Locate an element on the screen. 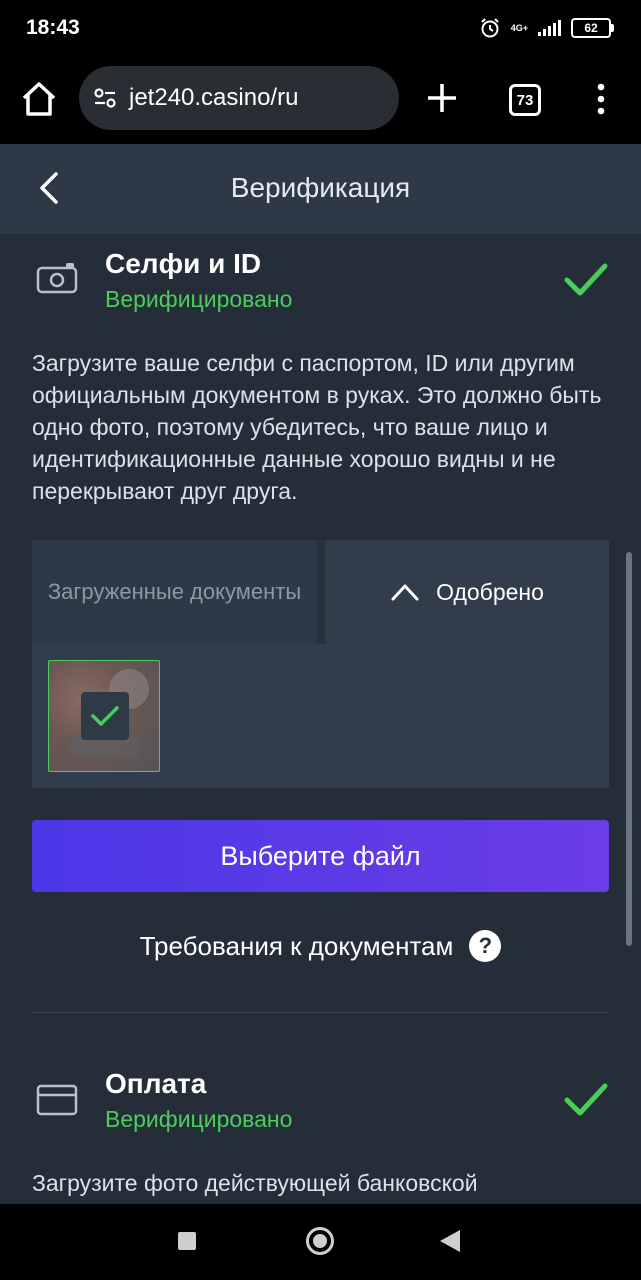  document-requirements-link: Требования к документам ? is located at coordinates (320, 946).